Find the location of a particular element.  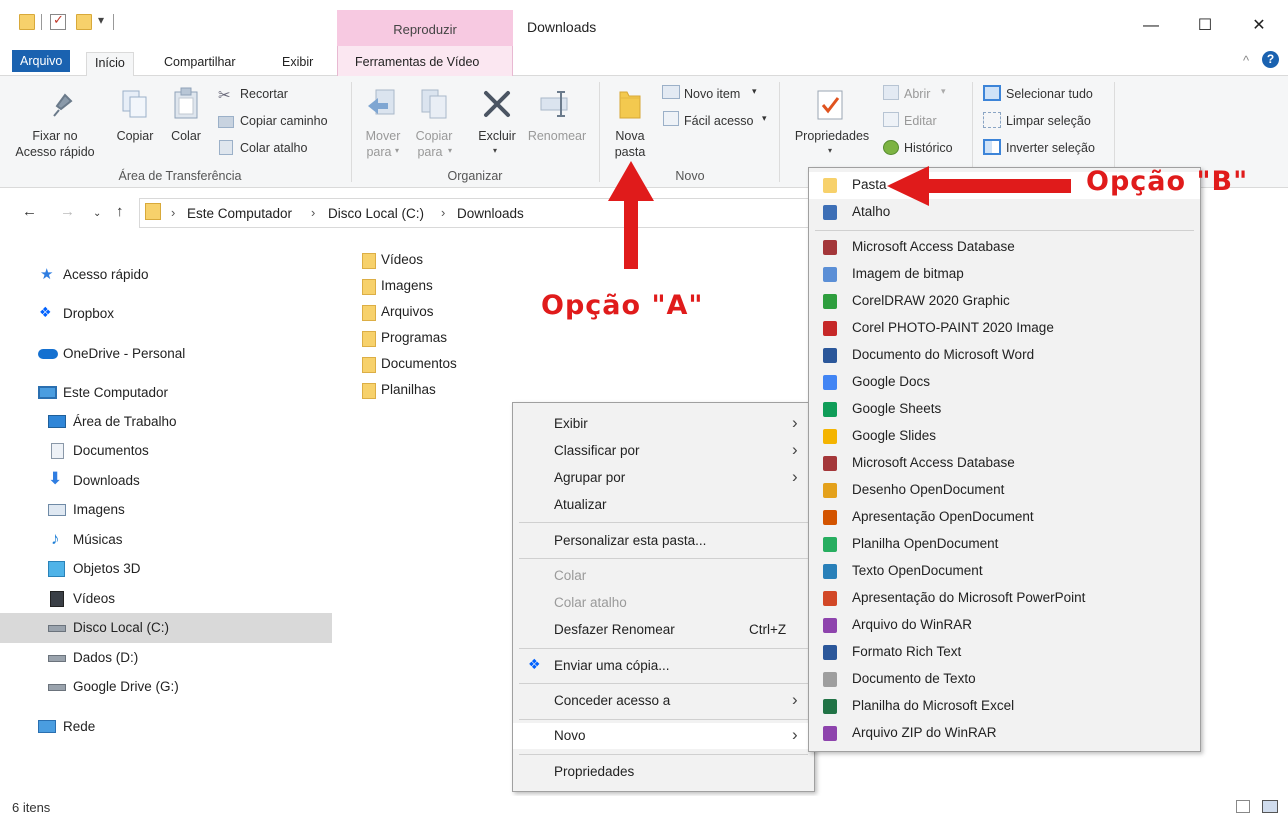

tab-compartilhar: Compartilhar is located at coordinates (200, 64).